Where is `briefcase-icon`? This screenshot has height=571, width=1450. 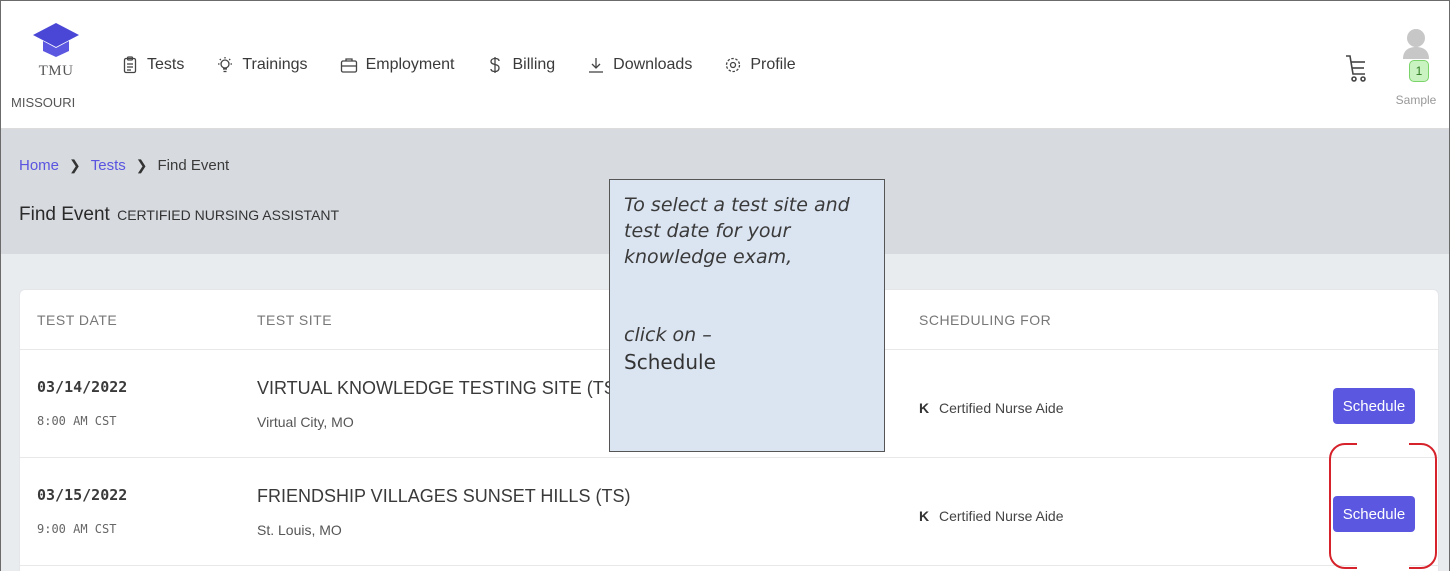
briefcase-icon is located at coordinates (348, 65).